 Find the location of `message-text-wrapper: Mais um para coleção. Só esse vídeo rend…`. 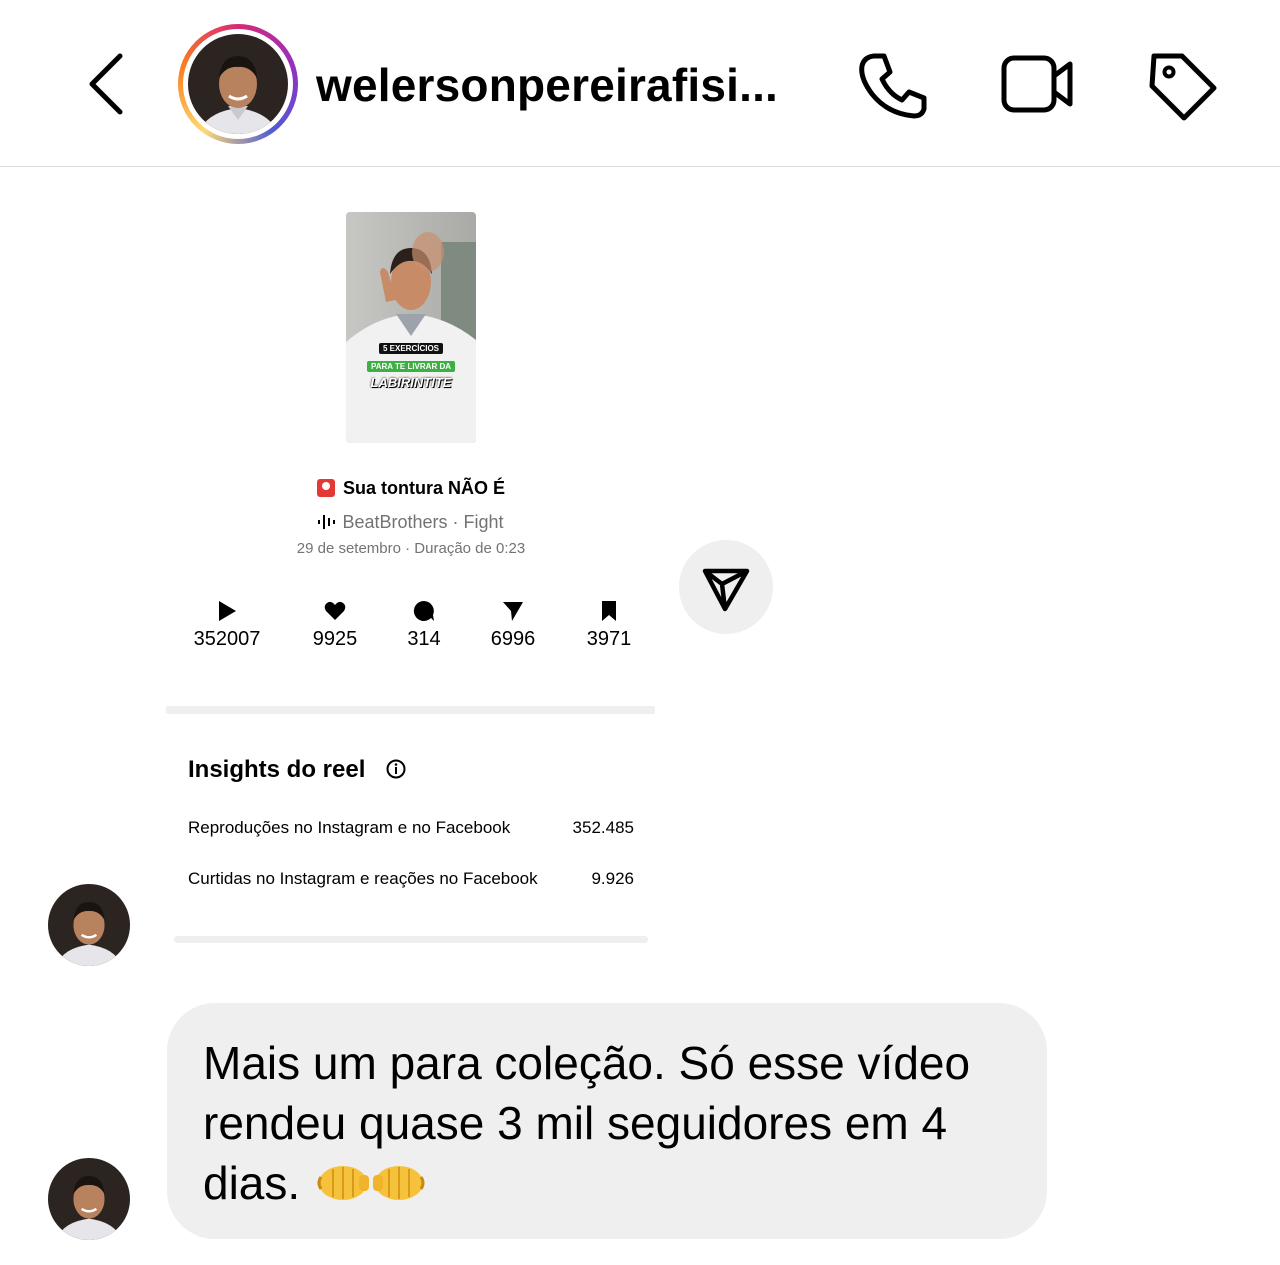

message-text-wrapper: Mais um para coleção. Só esse vídeo rend… is located at coordinates (613, 1123).